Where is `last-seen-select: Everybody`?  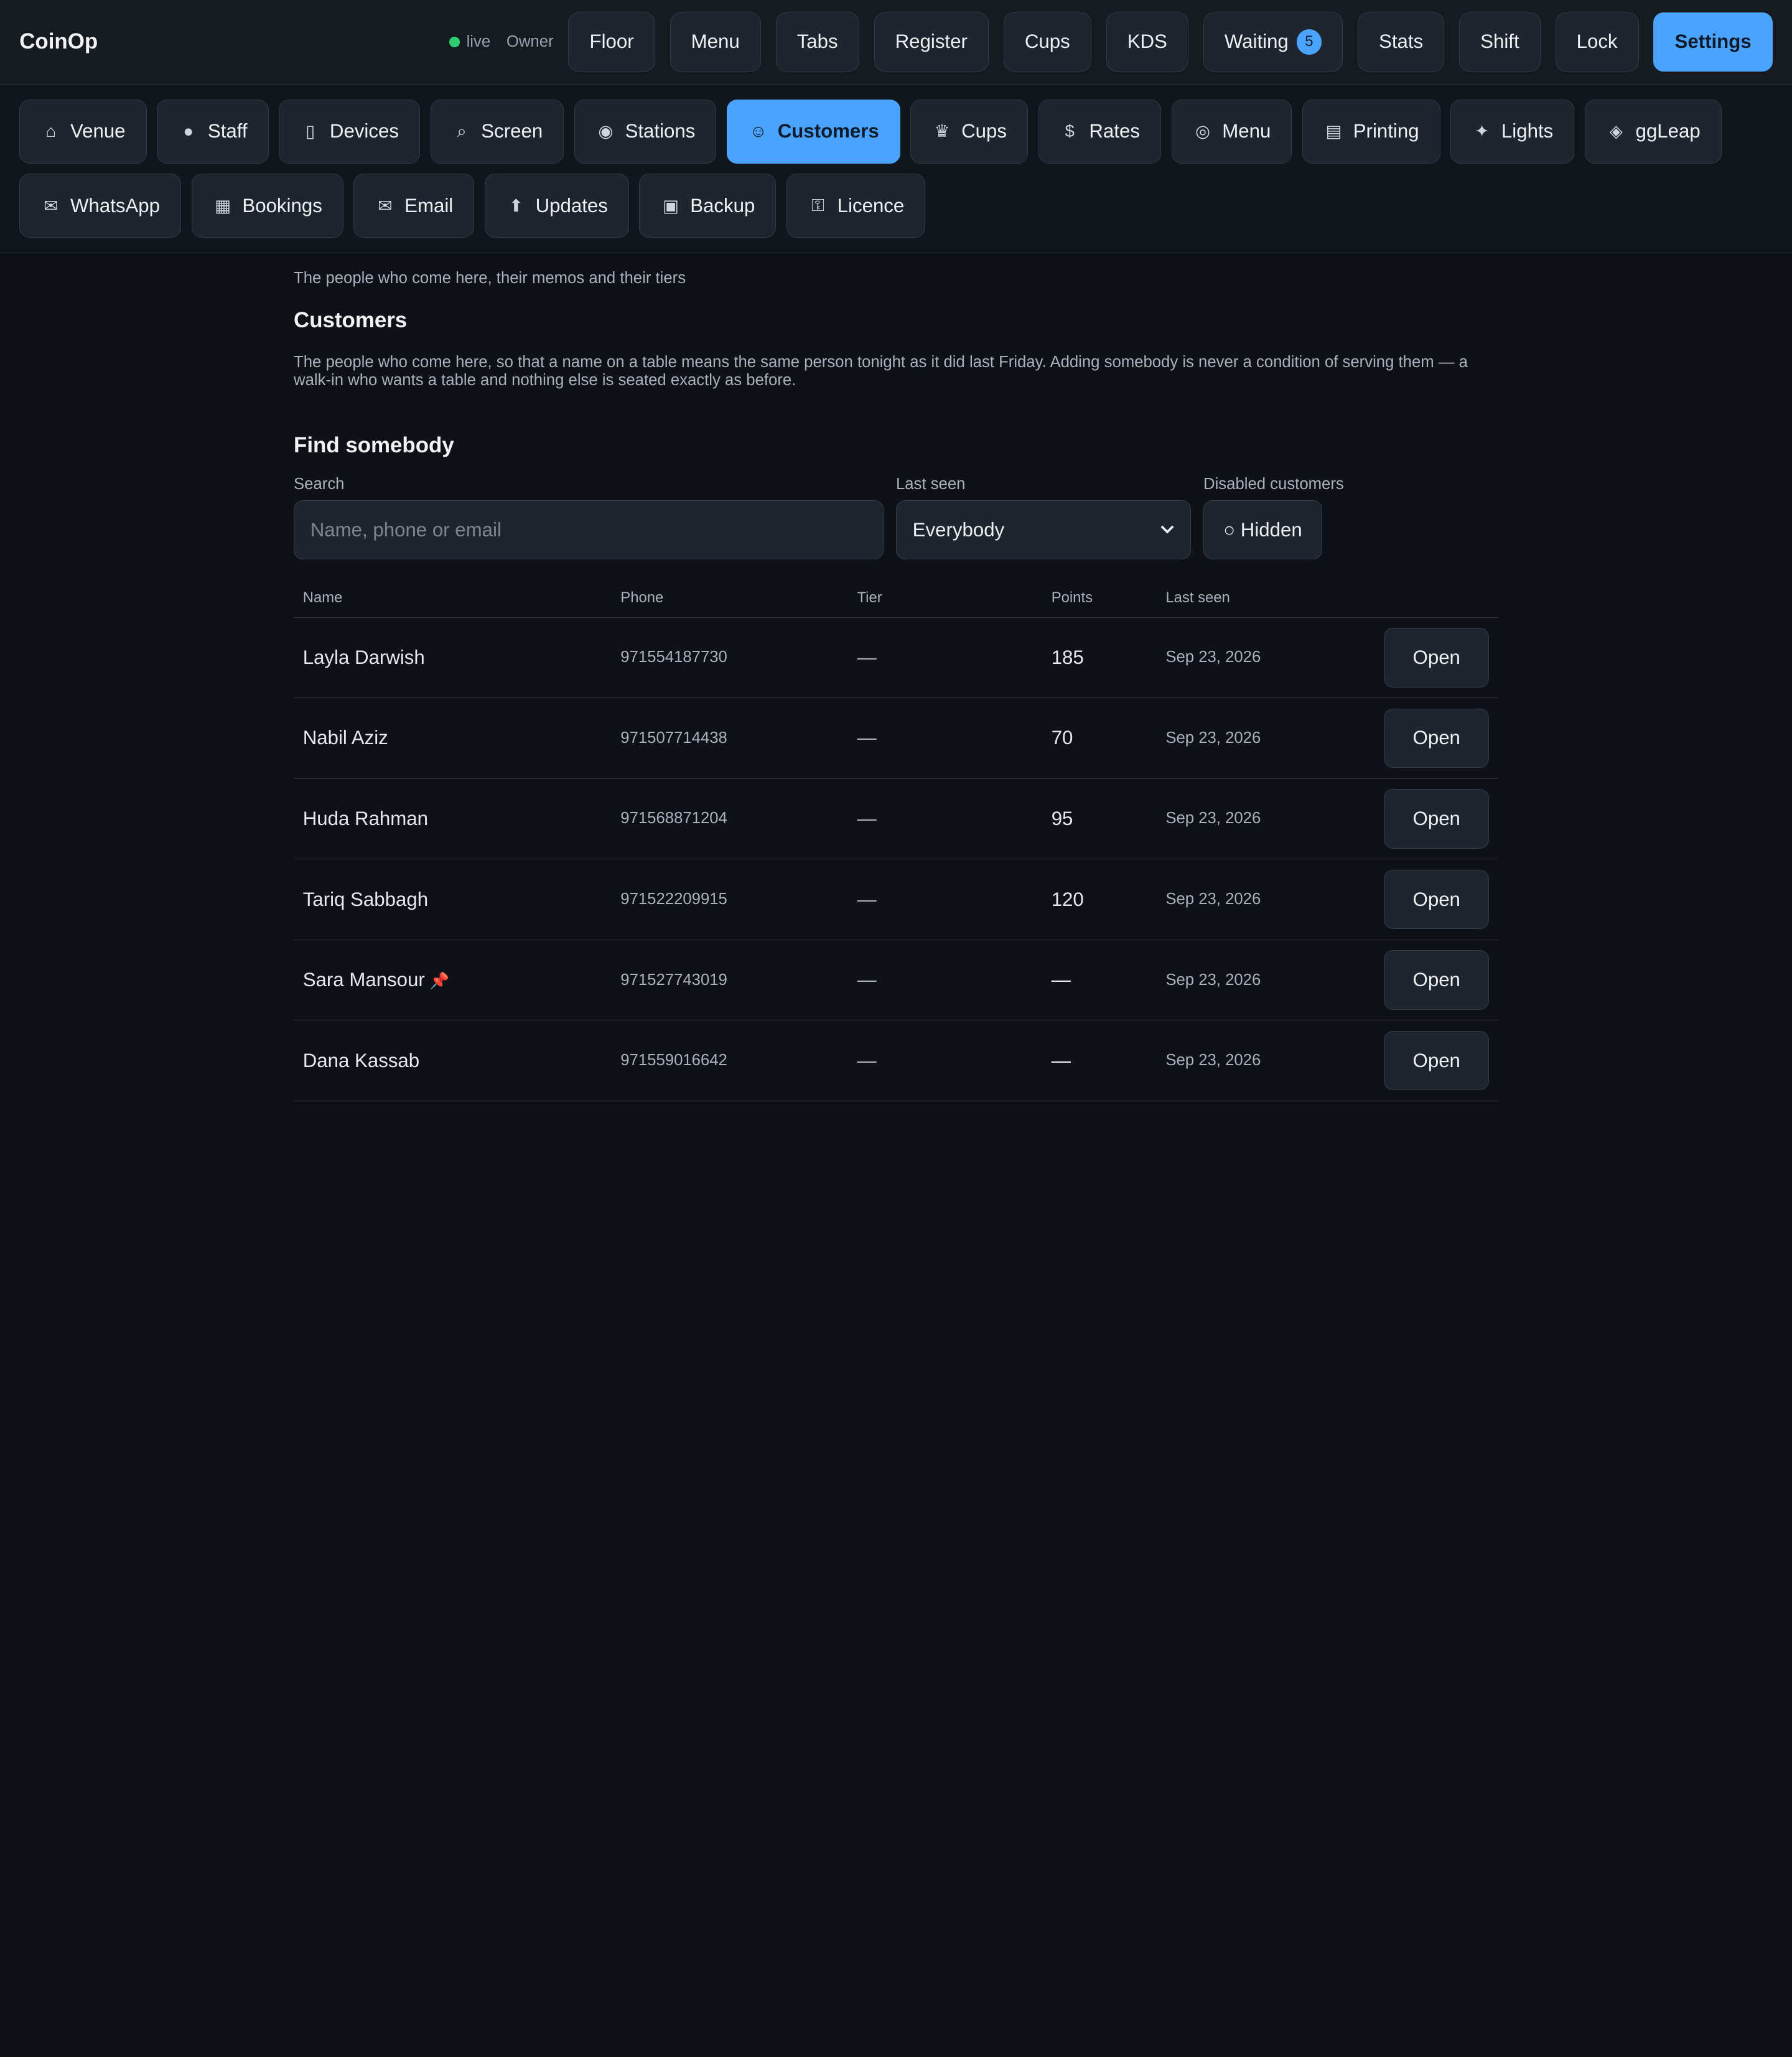
last-seen-select: Everybody is located at coordinates (1043, 530).